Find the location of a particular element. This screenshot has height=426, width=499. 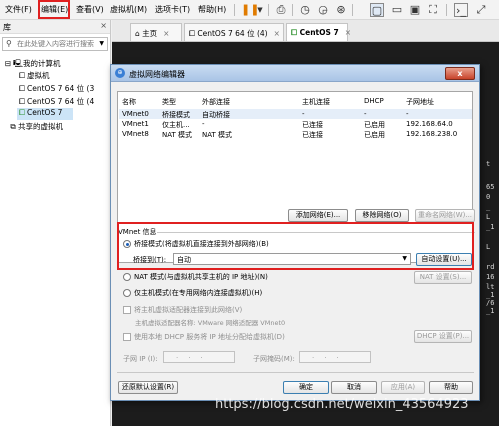

menu-help: 帮助(H) is located at coordinates (212, 9).